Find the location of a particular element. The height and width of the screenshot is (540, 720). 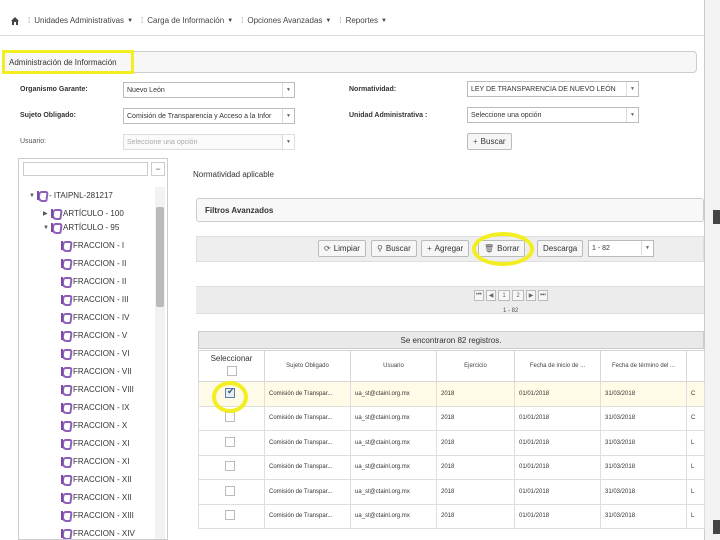

col-seleccionar: Seleccionar is located at coordinates (231, 366).